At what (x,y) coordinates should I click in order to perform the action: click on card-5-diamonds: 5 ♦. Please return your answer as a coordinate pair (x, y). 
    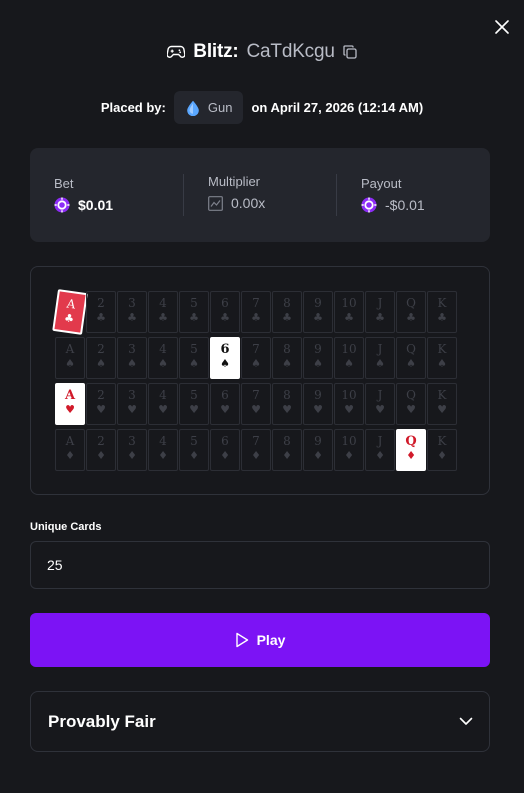
    Looking at the image, I should click on (194, 450).